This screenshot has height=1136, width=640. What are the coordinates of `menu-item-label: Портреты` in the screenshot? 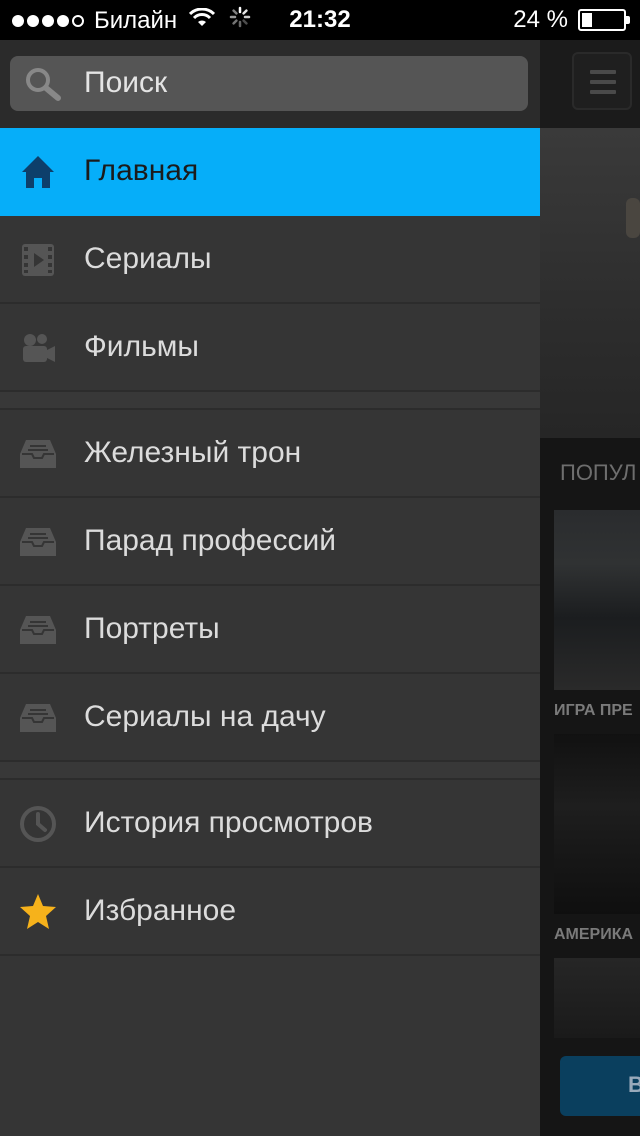 It's located at (152, 628).